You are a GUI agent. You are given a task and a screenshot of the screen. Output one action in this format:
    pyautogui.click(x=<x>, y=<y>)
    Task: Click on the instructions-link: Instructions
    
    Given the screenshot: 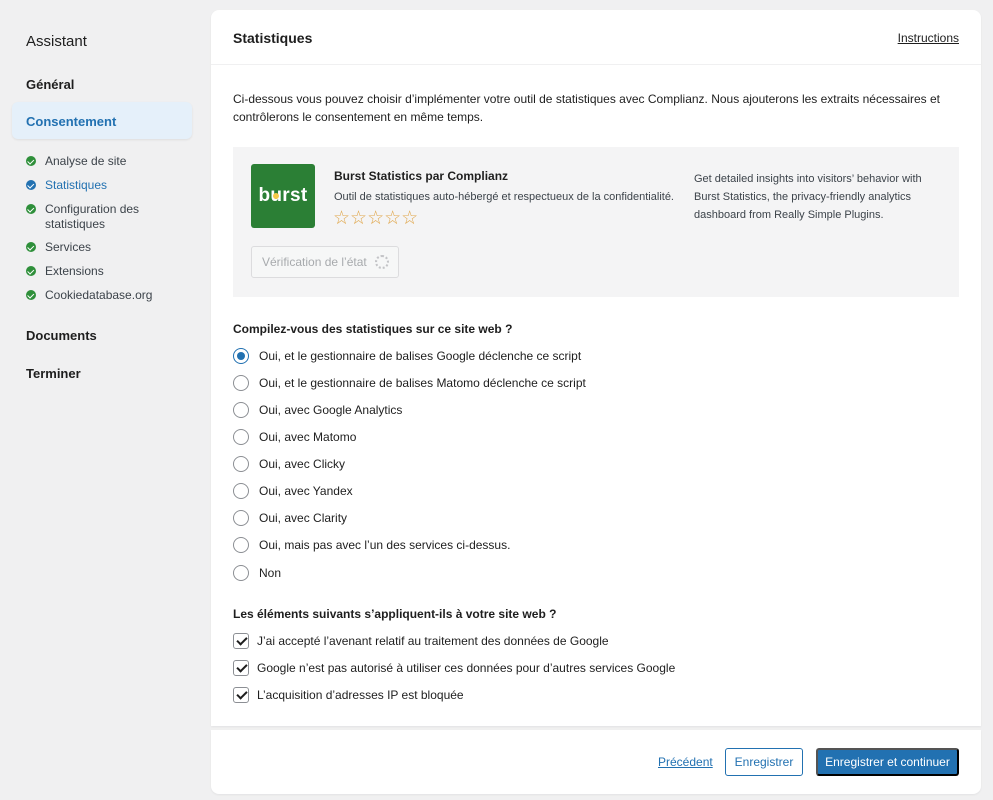 What is the action you would take?
    pyautogui.click(x=928, y=38)
    